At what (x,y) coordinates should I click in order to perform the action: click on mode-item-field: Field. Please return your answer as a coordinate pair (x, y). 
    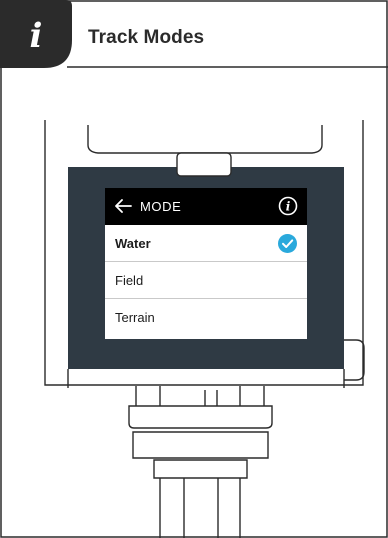
    Looking at the image, I should click on (206, 280).